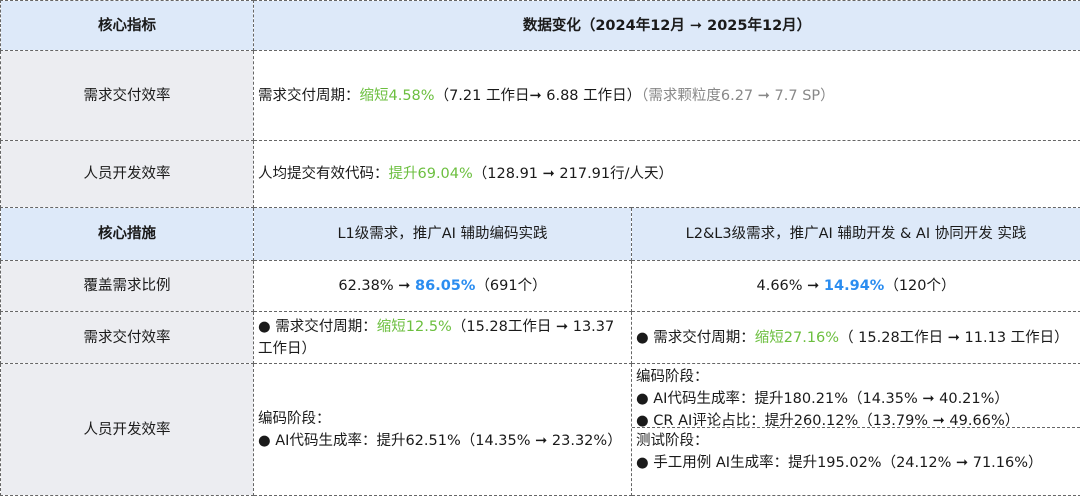 The image size is (1080, 496). Describe the element at coordinates (738, 96) in the screenshot. I see `metric-note: （需求颗粒度6.27 ➞ 7.7 SP）` at that location.